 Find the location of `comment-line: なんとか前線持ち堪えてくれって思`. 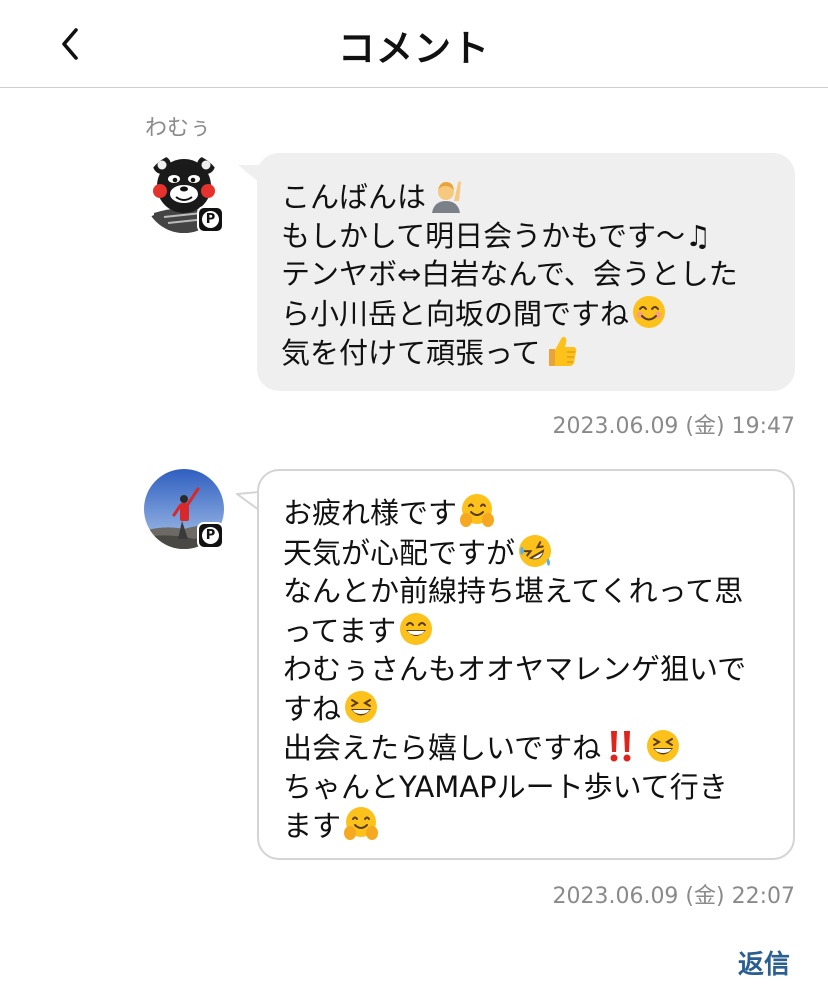

comment-line: なんとか前線持ち堪えてくれって思 is located at coordinates (513, 591).